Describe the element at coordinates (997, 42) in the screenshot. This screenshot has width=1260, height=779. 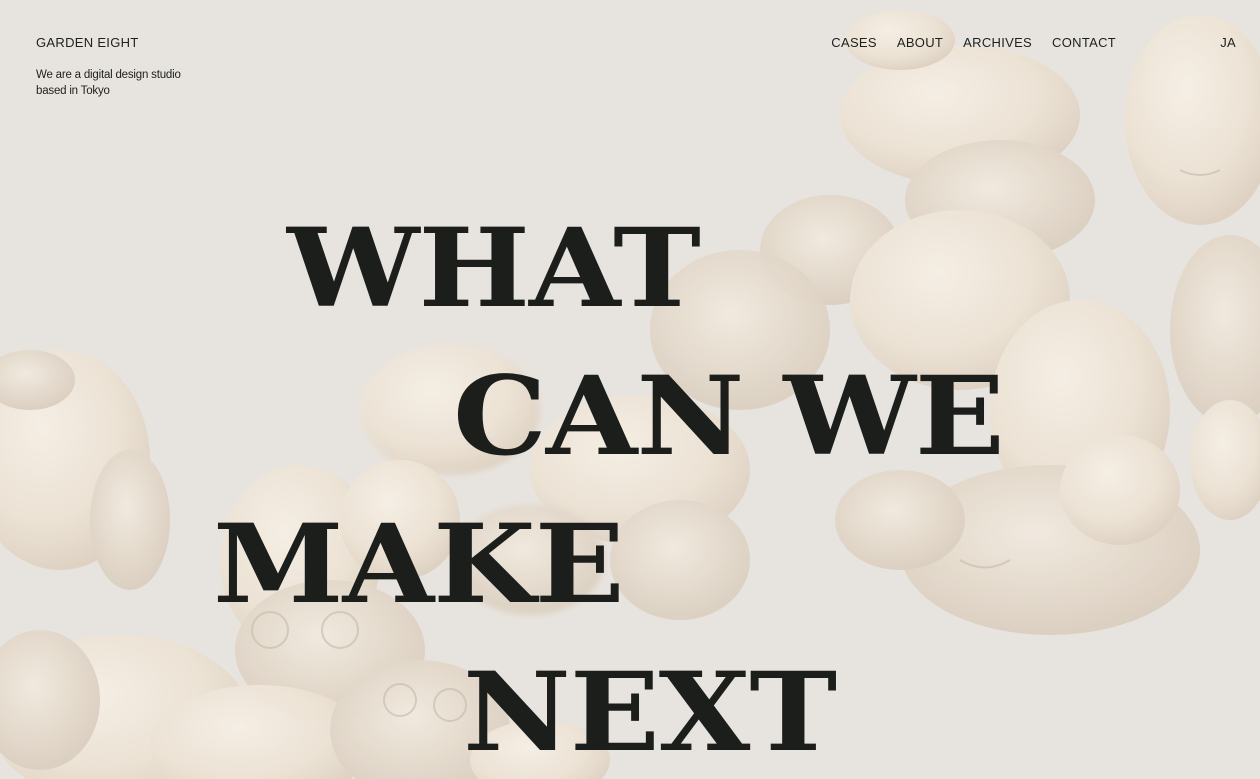
I see `nav-item-archives: ARCHIVES` at that location.